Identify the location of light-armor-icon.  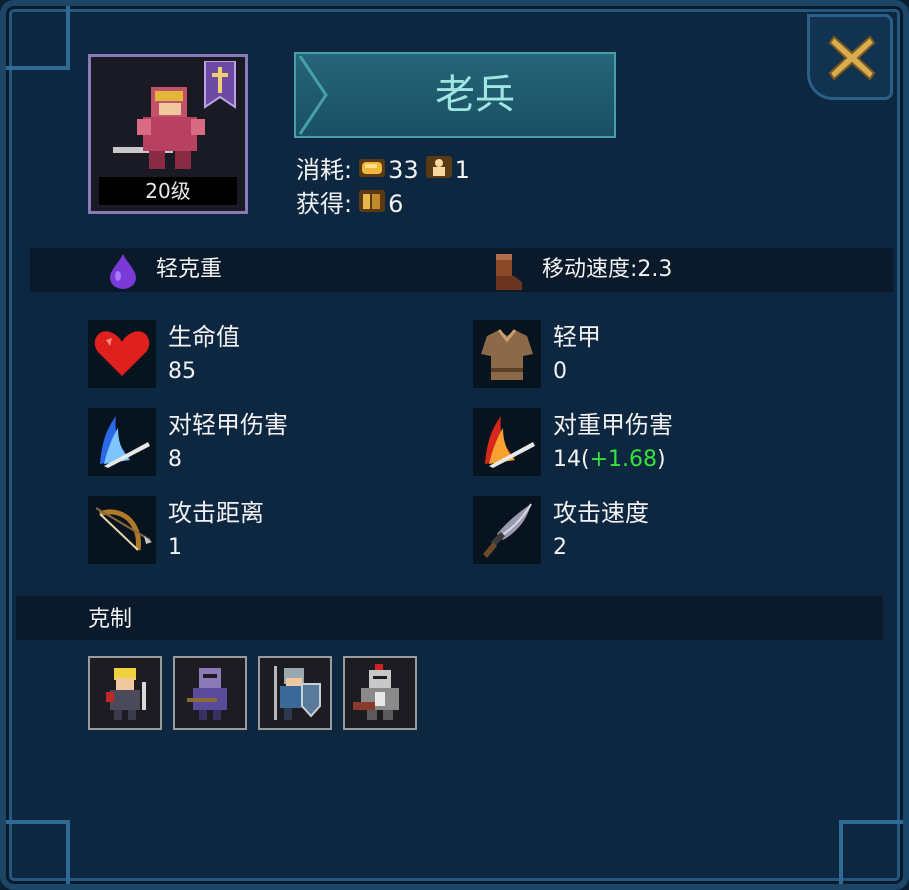
(507, 354).